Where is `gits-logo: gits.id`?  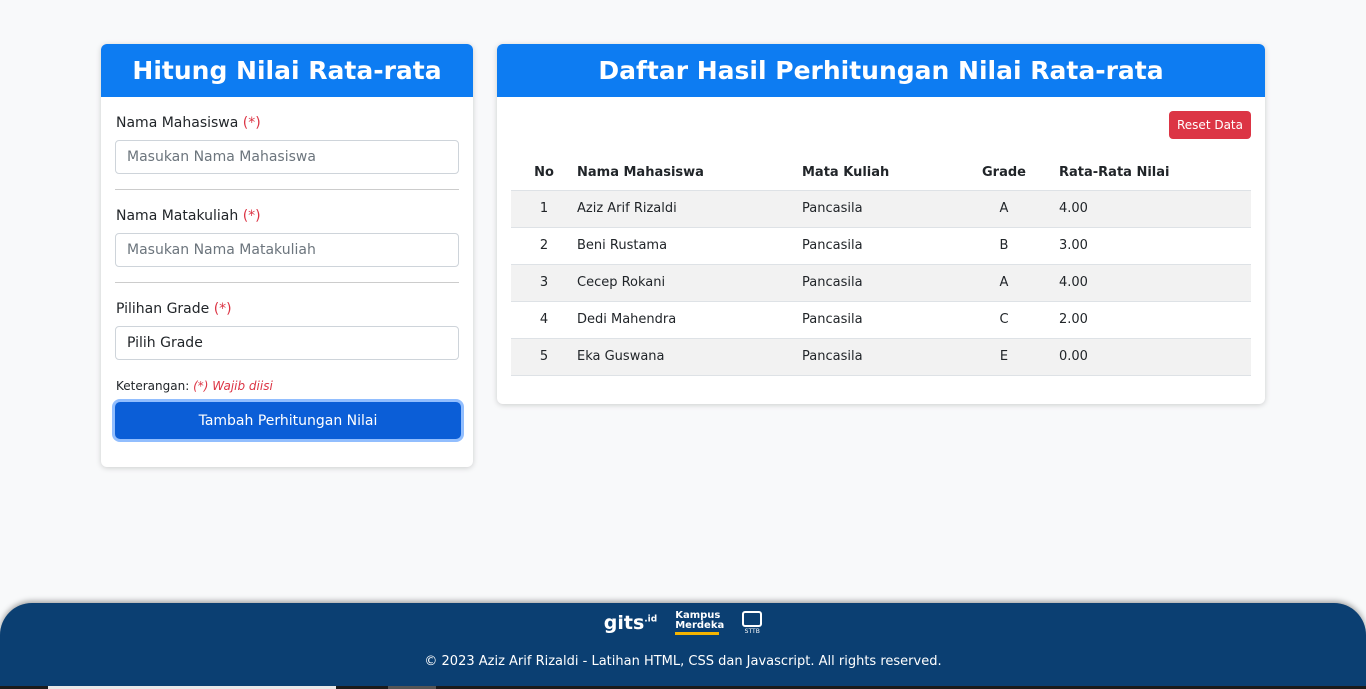
gits-logo: gits.id is located at coordinates (630, 623).